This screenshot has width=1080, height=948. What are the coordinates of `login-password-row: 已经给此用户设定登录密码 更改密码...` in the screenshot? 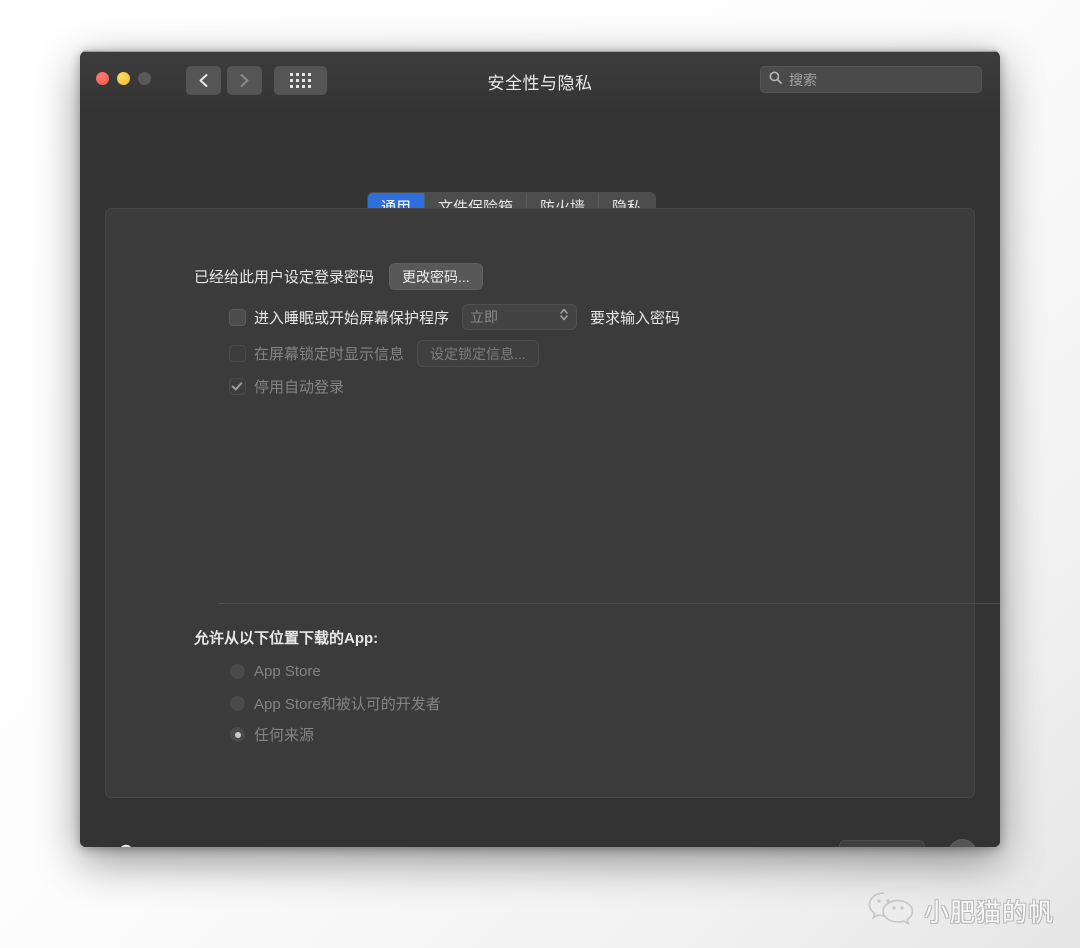 It's located at (338, 276).